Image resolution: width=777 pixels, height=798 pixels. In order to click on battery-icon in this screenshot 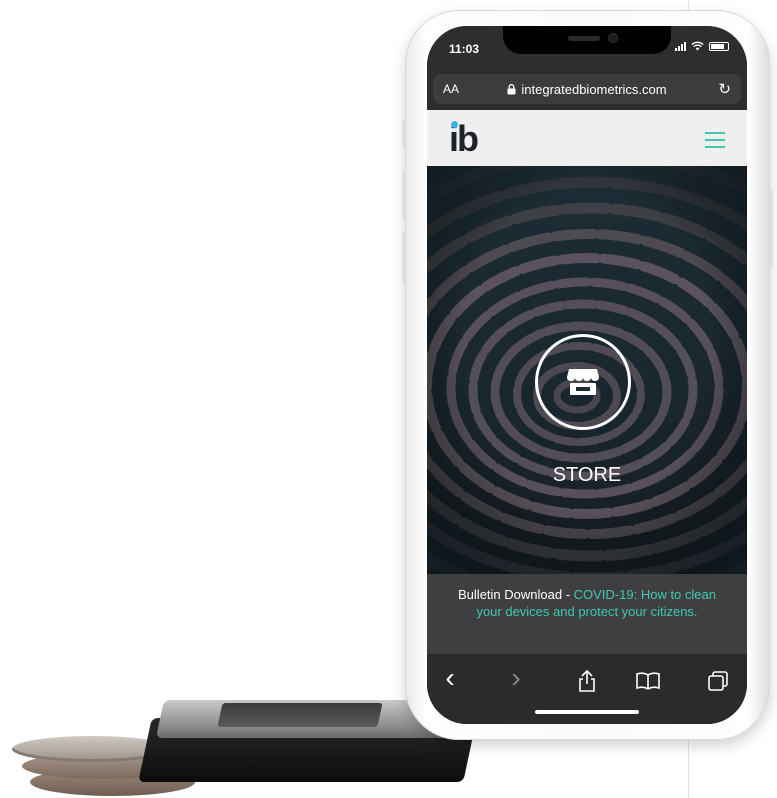, I will do `click(719, 46)`.